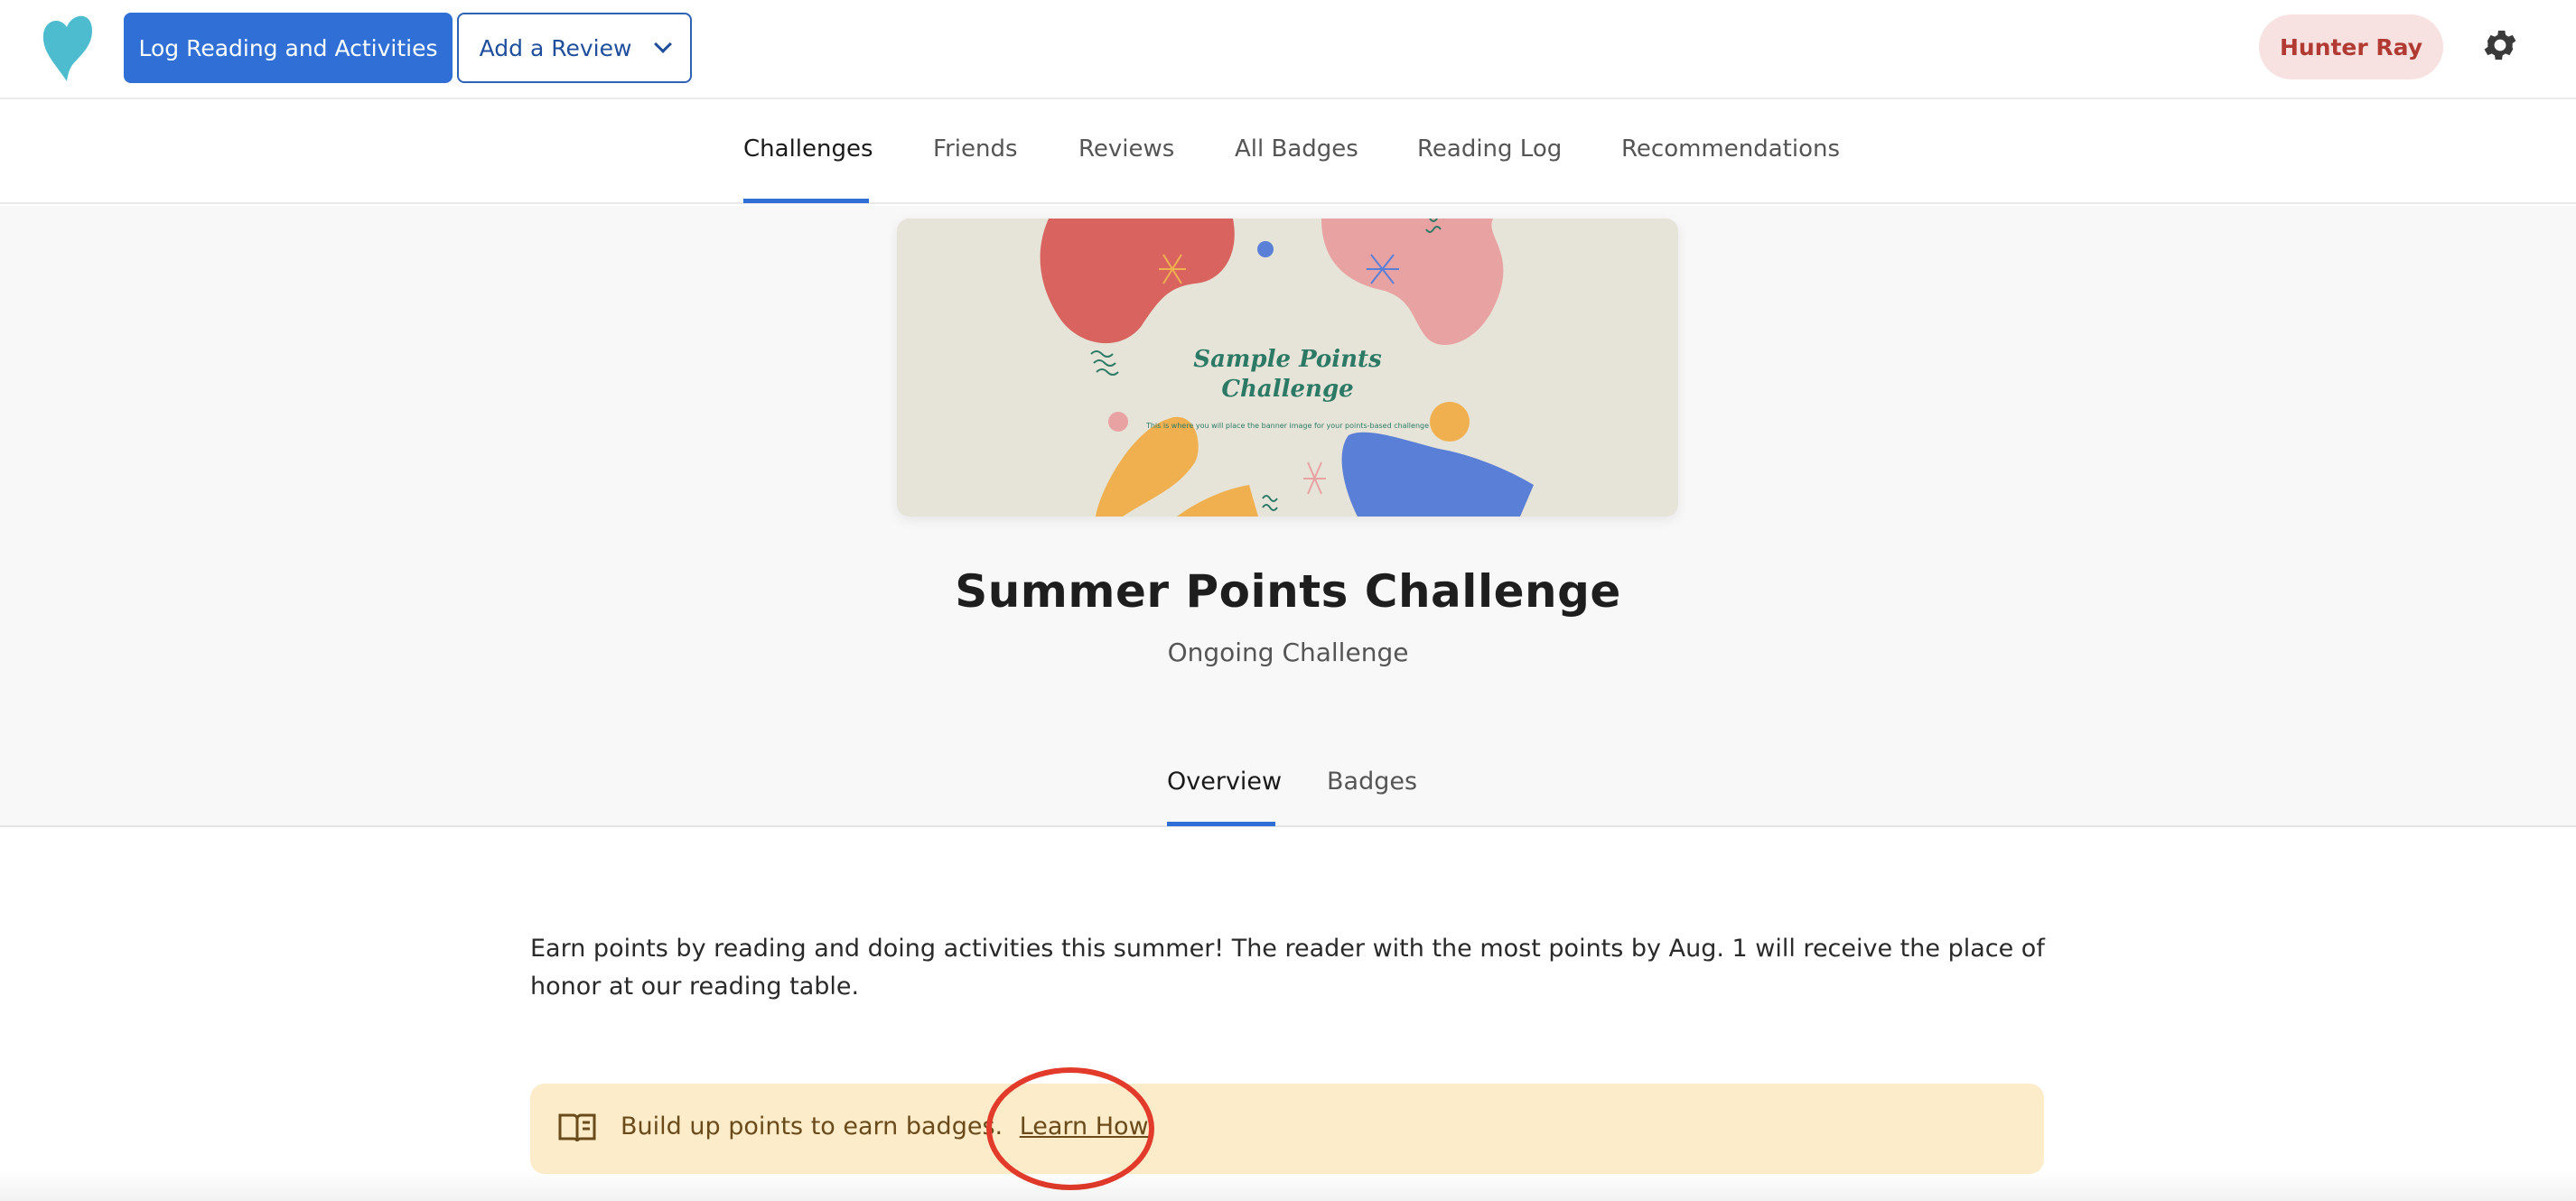  Describe the element at coordinates (1730, 149) in the screenshot. I see `nav-recommendations: Recommendations` at that location.